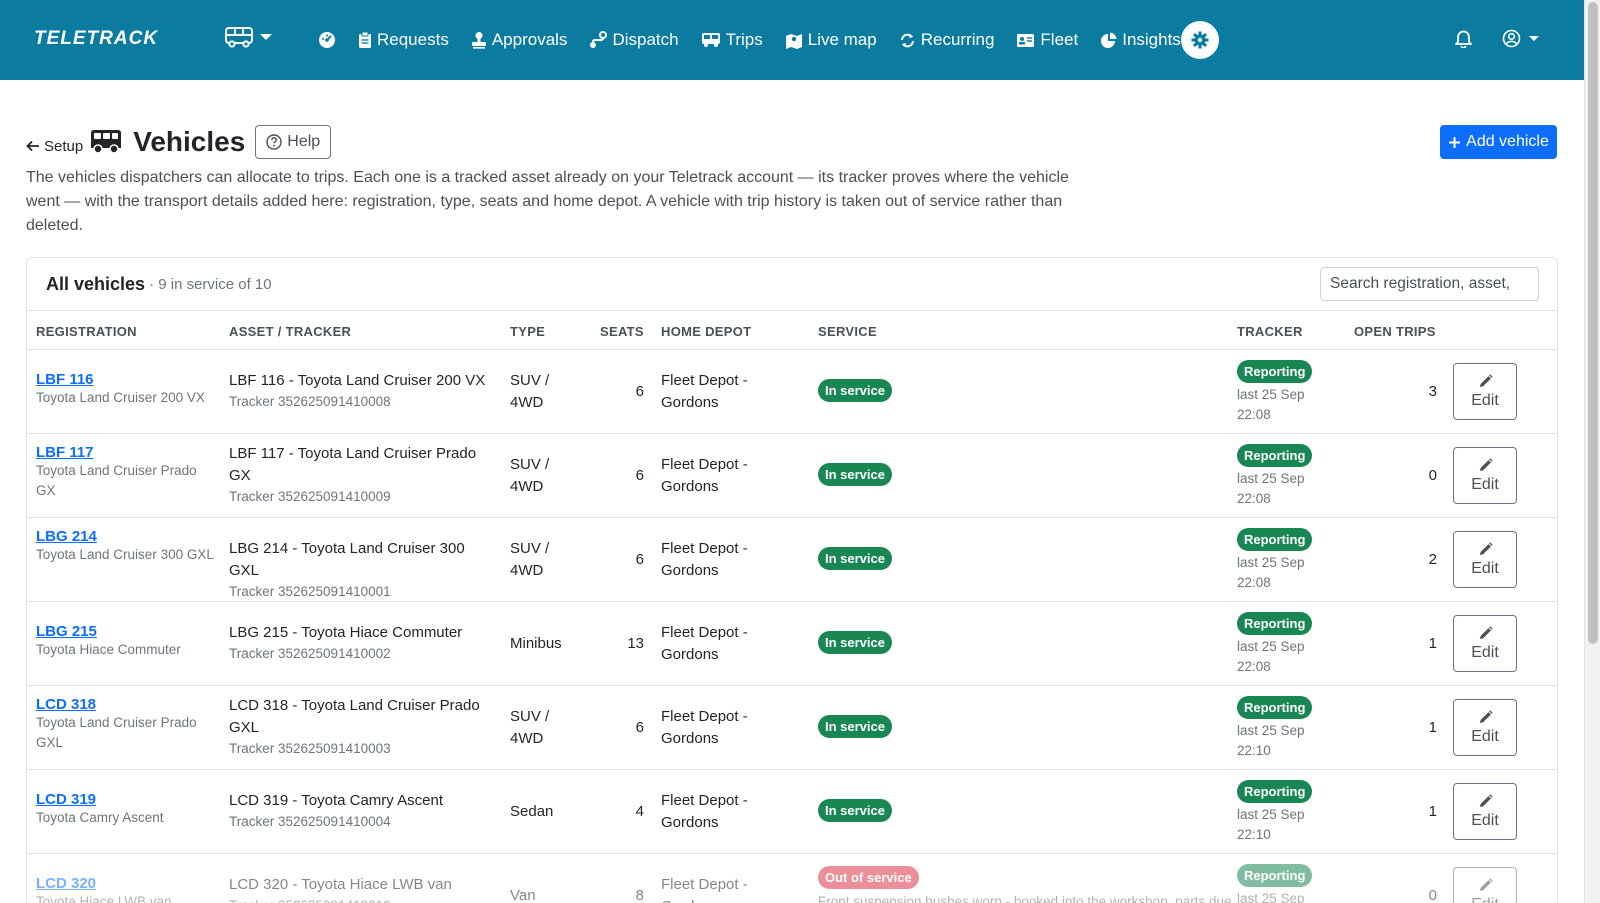 The height and width of the screenshot is (903, 1600). I want to click on bell-icon, so click(1463, 39).